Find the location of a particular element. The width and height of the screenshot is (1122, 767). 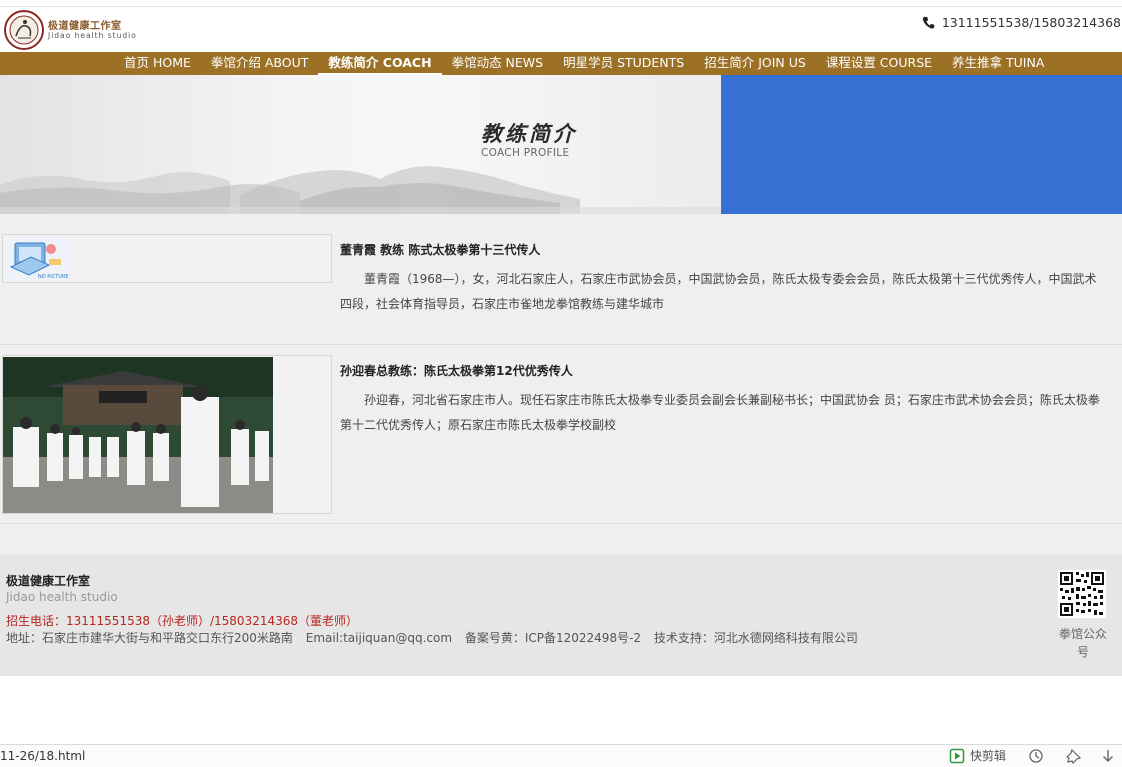

qr-label: 拳馆公众号 is located at coordinates (1082, 643).